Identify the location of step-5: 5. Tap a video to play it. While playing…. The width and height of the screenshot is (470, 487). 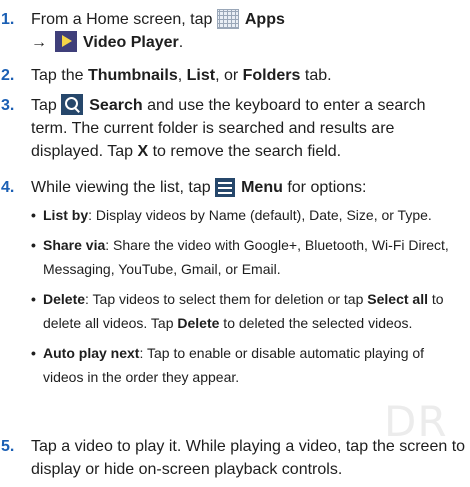
(235, 458).